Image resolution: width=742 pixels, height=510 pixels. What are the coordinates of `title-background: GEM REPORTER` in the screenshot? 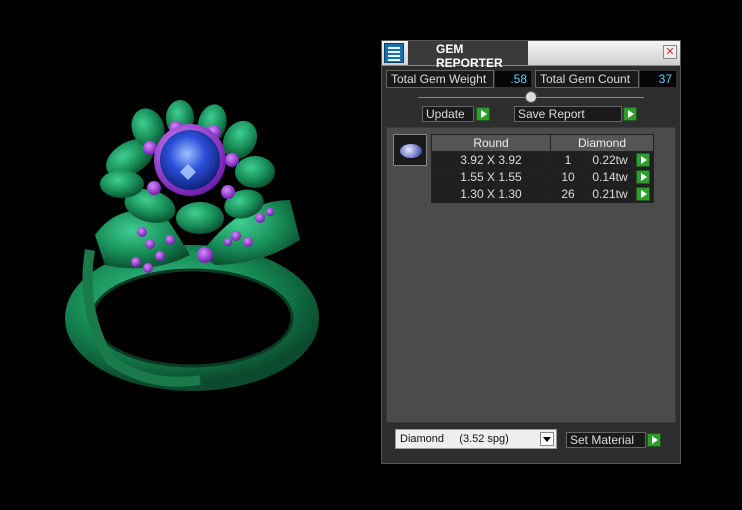 It's located at (468, 55).